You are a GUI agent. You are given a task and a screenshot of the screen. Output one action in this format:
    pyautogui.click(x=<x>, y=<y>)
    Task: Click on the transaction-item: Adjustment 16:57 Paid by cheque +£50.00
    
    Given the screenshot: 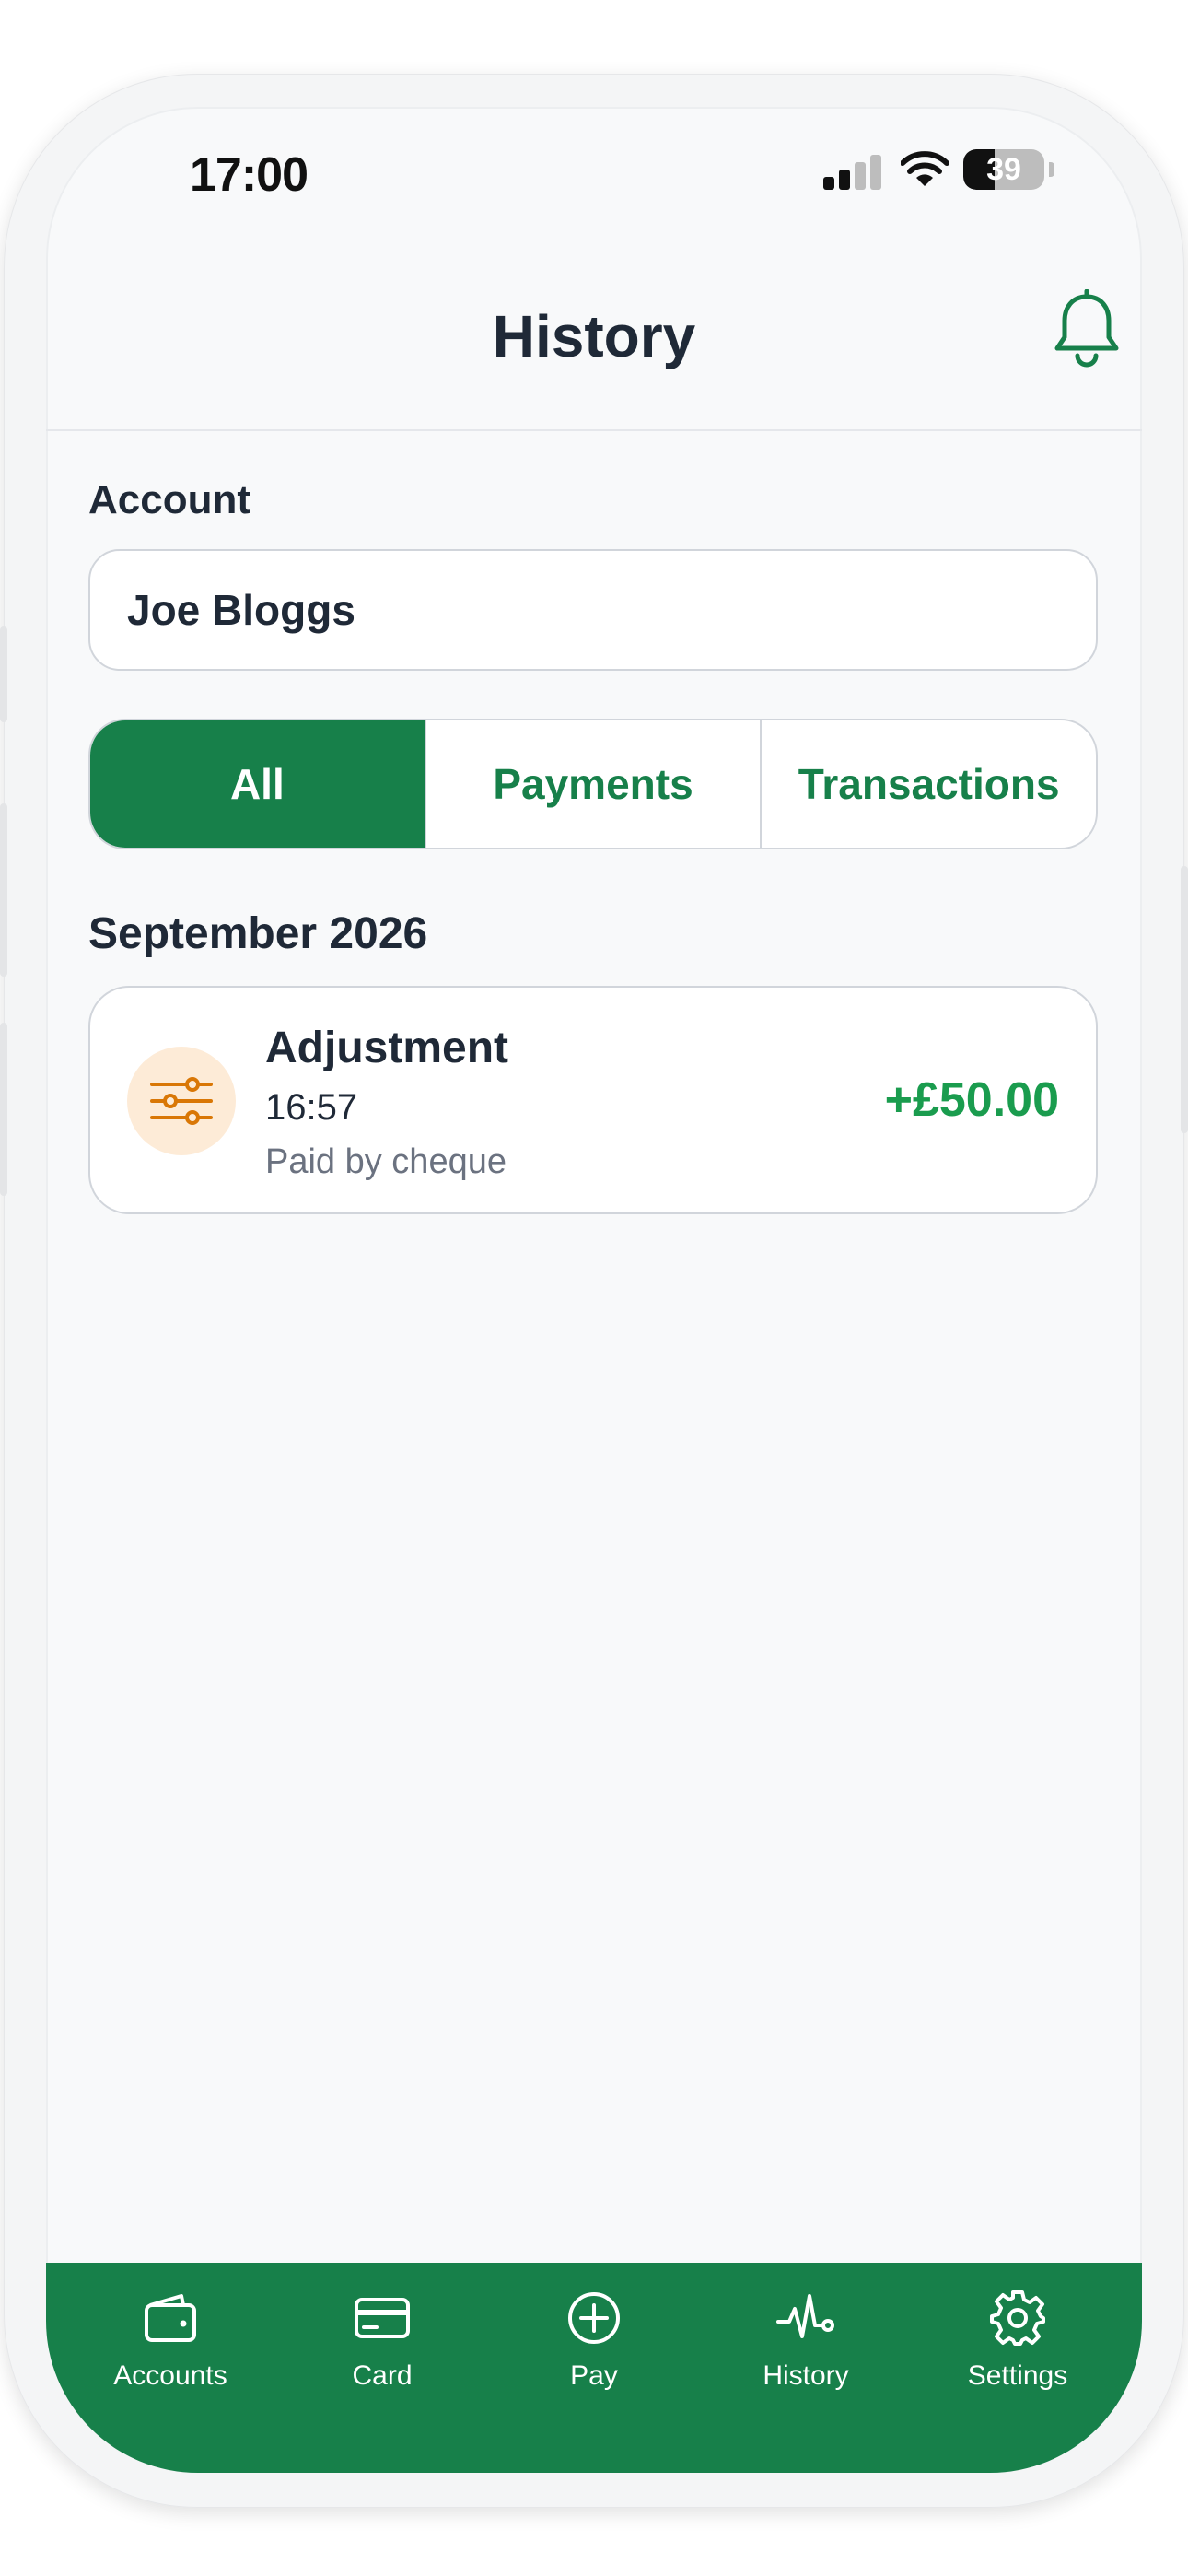 What is the action you would take?
    pyautogui.click(x=593, y=1100)
    